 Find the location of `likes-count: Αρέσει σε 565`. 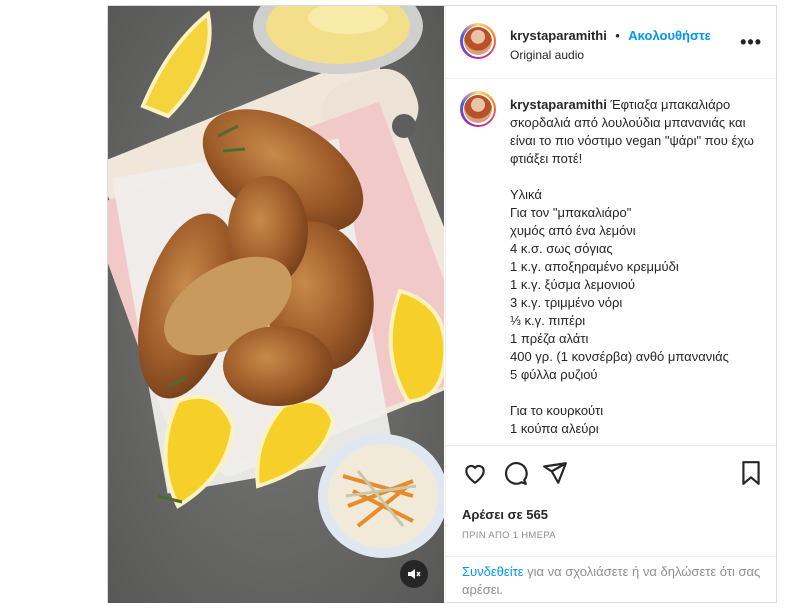

likes-count: Αρέσει σε 565 is located at coordinates (505, 514).